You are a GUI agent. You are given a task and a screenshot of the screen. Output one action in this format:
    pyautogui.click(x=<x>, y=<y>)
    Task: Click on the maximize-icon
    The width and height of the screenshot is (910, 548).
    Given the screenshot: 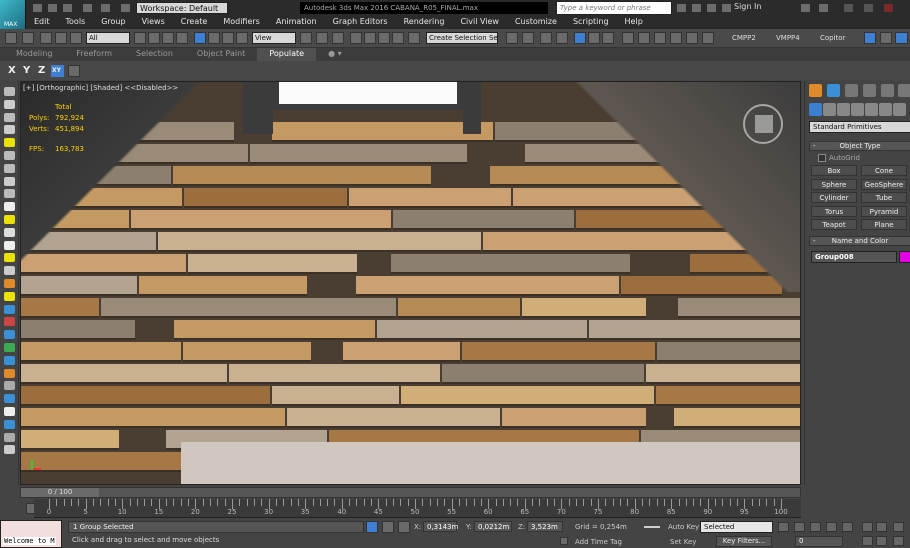 What is the action you would take?
    pyautogui.click(x=868, y=8)
    